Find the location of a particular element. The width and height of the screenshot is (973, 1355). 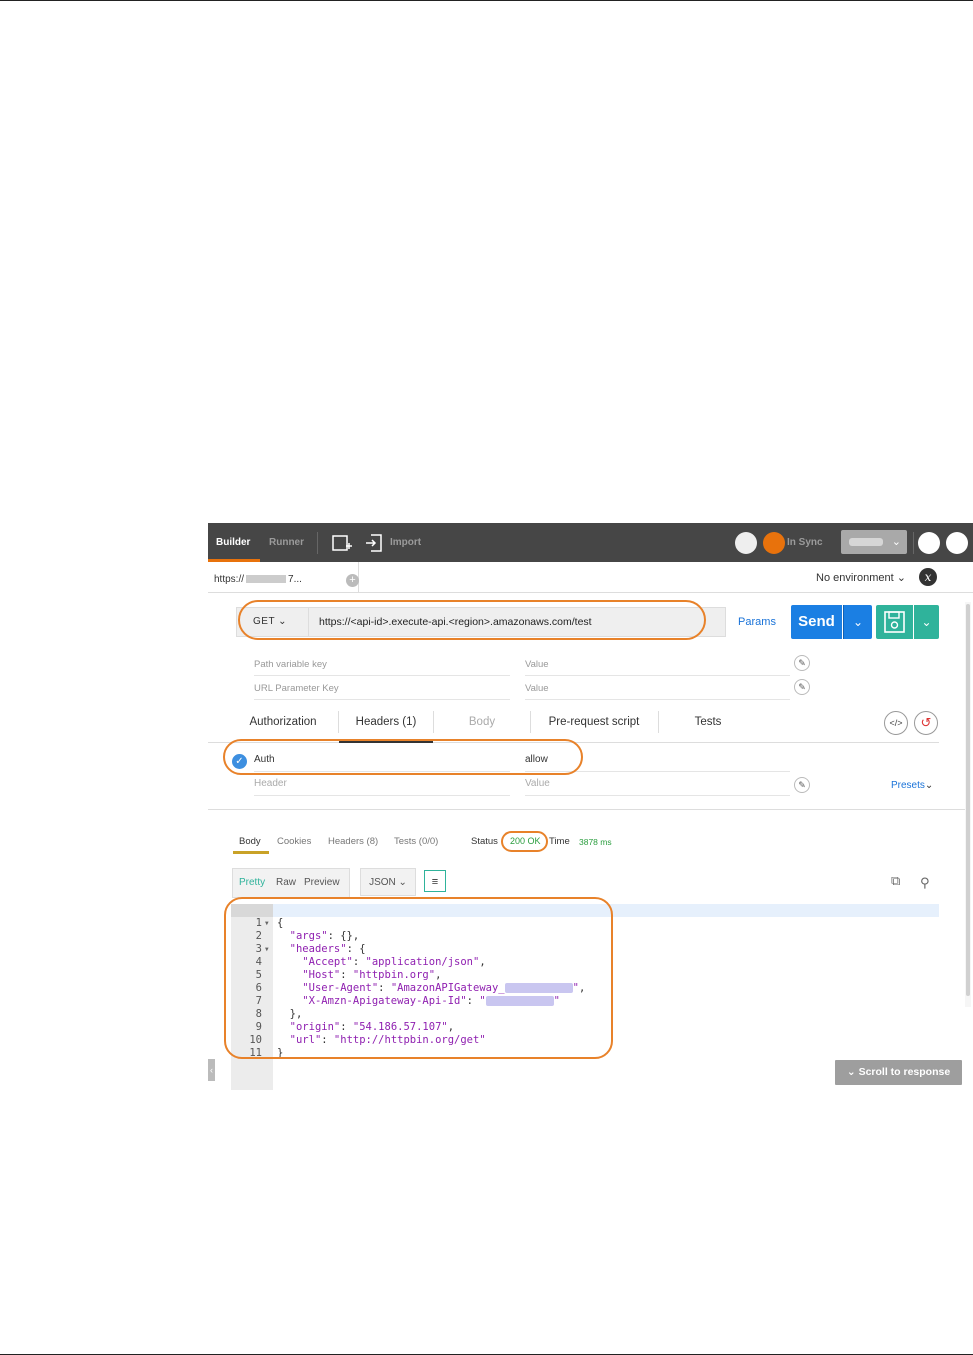

tab-pre-request-script: Pre-request script is located at coordinates (594, 725).